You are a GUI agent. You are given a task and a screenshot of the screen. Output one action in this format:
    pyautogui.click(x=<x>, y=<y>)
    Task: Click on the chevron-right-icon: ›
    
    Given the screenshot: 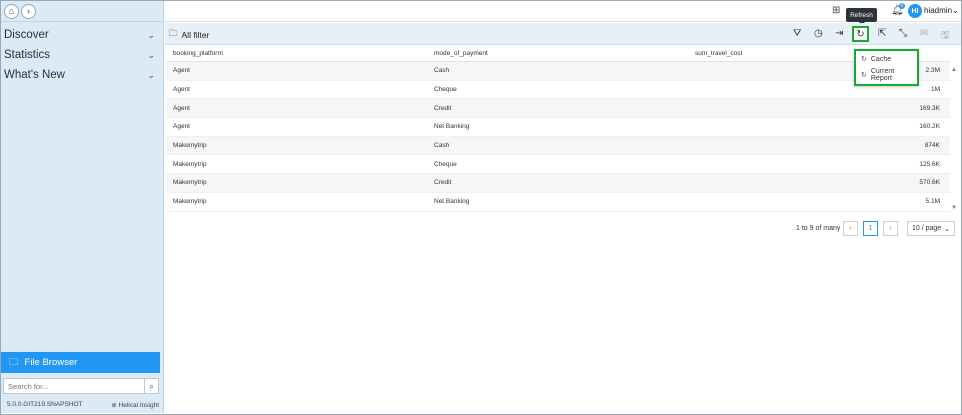 What is the action you would take?
    pyautogui.click(x=28, y=11)
    